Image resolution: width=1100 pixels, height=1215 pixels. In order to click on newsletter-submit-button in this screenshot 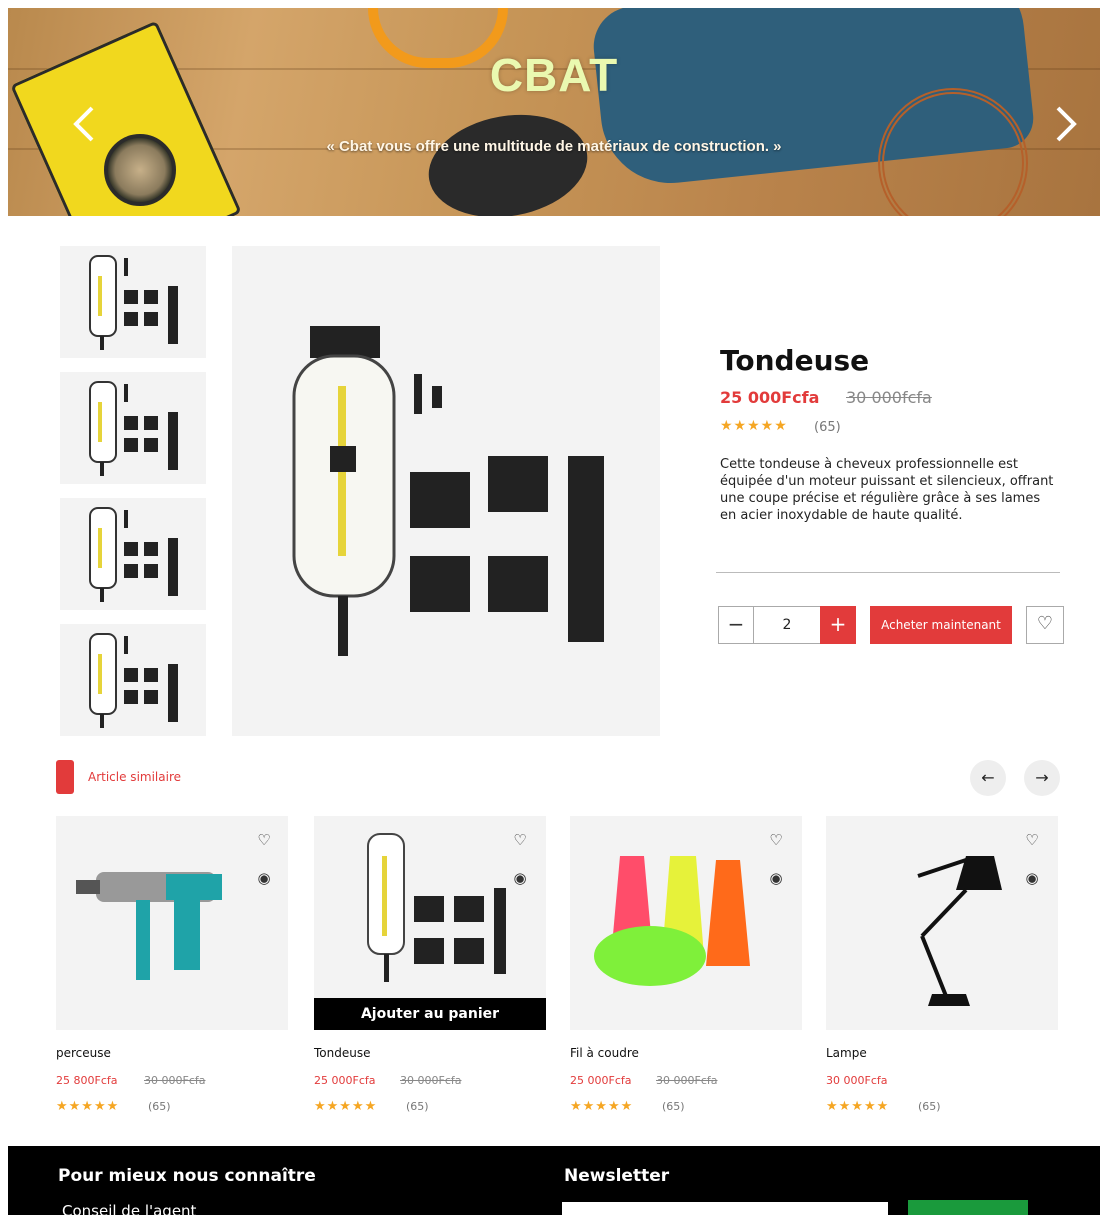, I will do `click(968, 1207)`.